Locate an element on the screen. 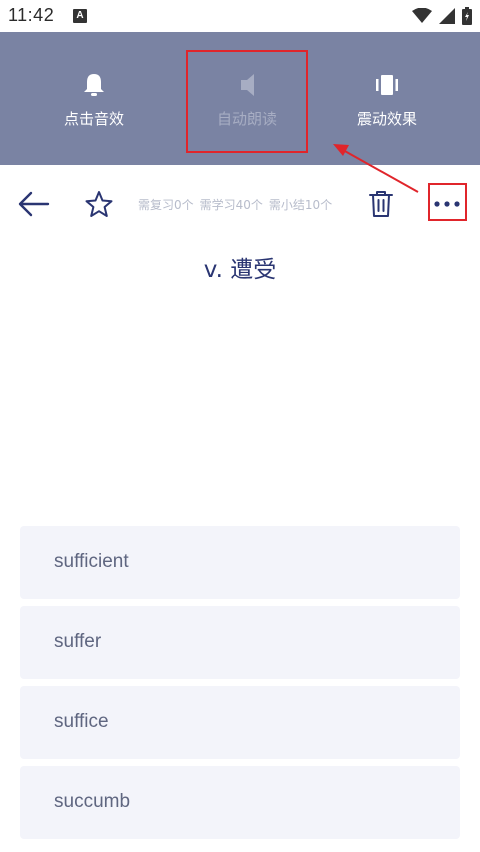  wifi-icon is located at coordinates (422, 15).